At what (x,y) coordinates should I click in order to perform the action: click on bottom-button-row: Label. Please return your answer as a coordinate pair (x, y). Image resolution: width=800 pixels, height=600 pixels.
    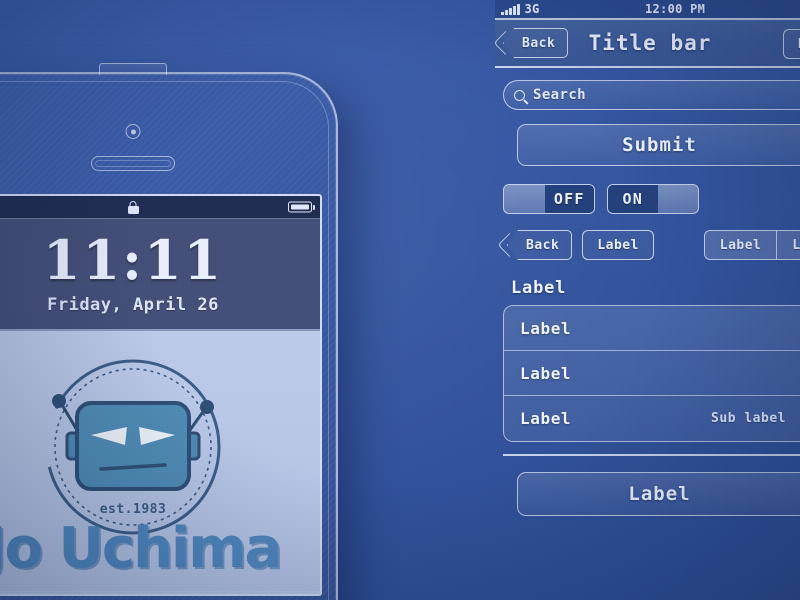
    Looking at the image, I should click on (647, 486).